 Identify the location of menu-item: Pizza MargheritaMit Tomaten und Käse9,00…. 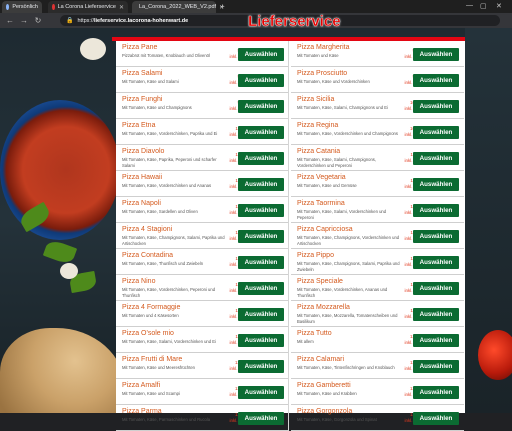
(377, 54).